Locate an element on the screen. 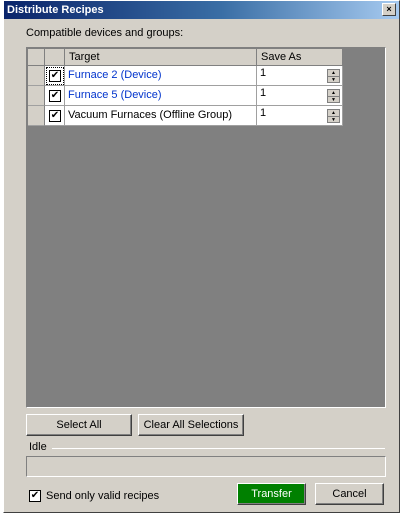 The height and width of the screenshot is (516, 403). status-divider is located at coordinates (218, 448).